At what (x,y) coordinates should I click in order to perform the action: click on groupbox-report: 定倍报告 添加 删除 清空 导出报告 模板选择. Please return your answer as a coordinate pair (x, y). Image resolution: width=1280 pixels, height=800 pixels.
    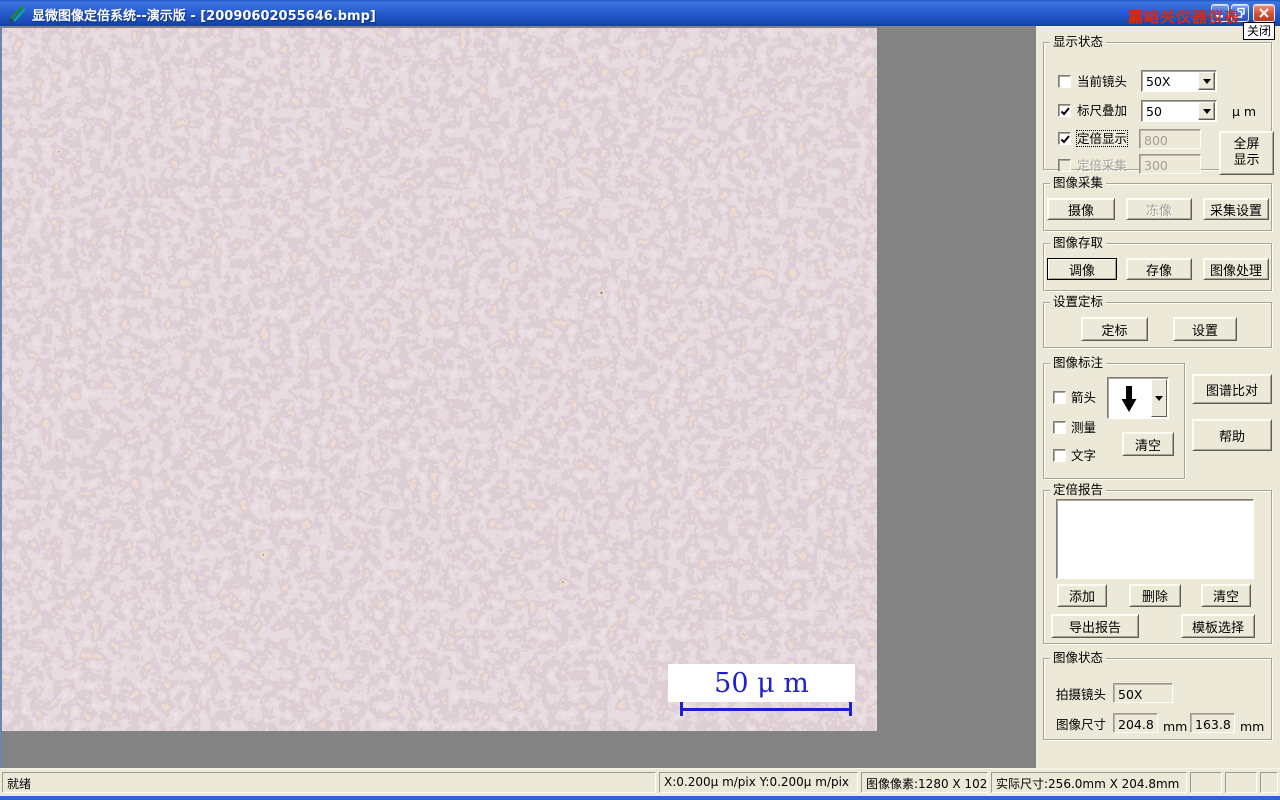
    Looking at the image, I should click on (1157, 563).